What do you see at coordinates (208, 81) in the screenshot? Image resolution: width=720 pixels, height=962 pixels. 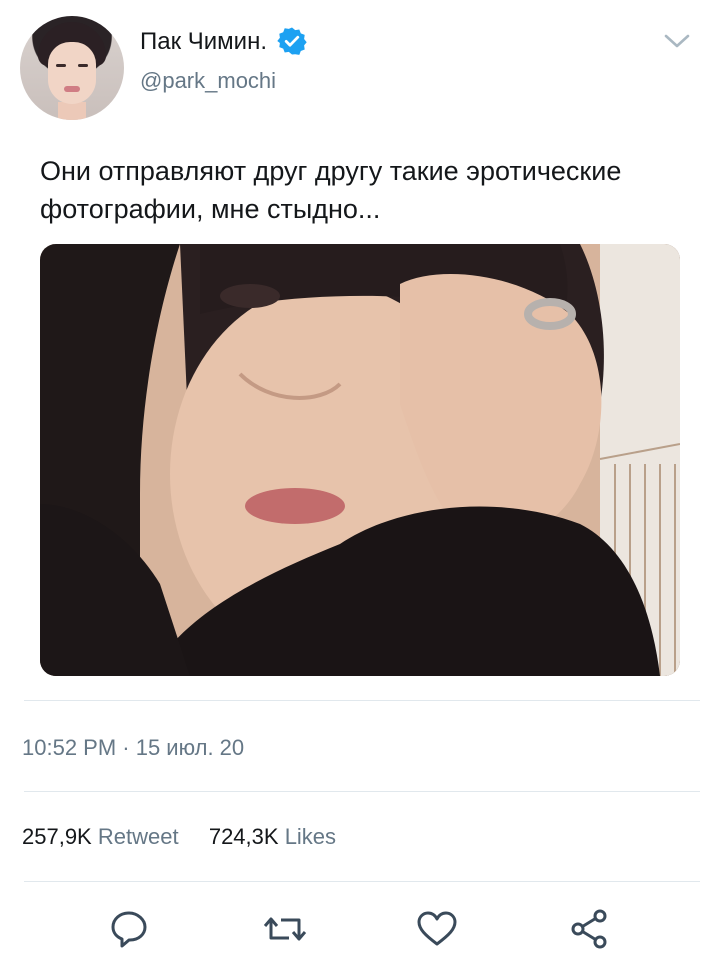 I see `user-handle: @park_mochi` at bounding box center [208, 81].